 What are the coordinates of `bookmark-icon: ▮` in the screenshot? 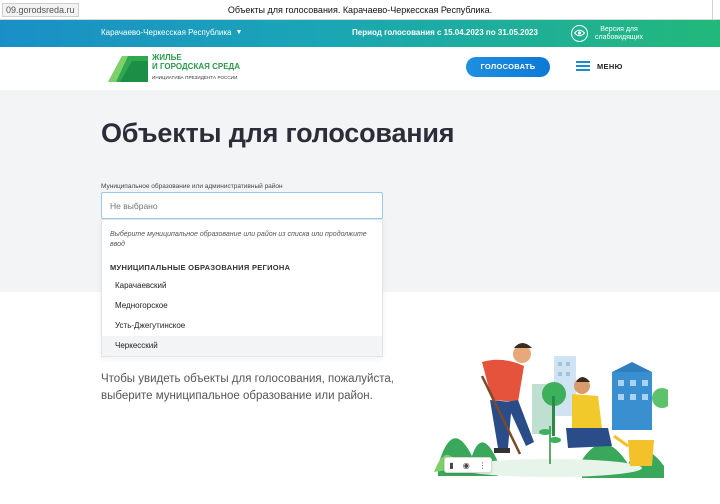 It's located at (451, 465).